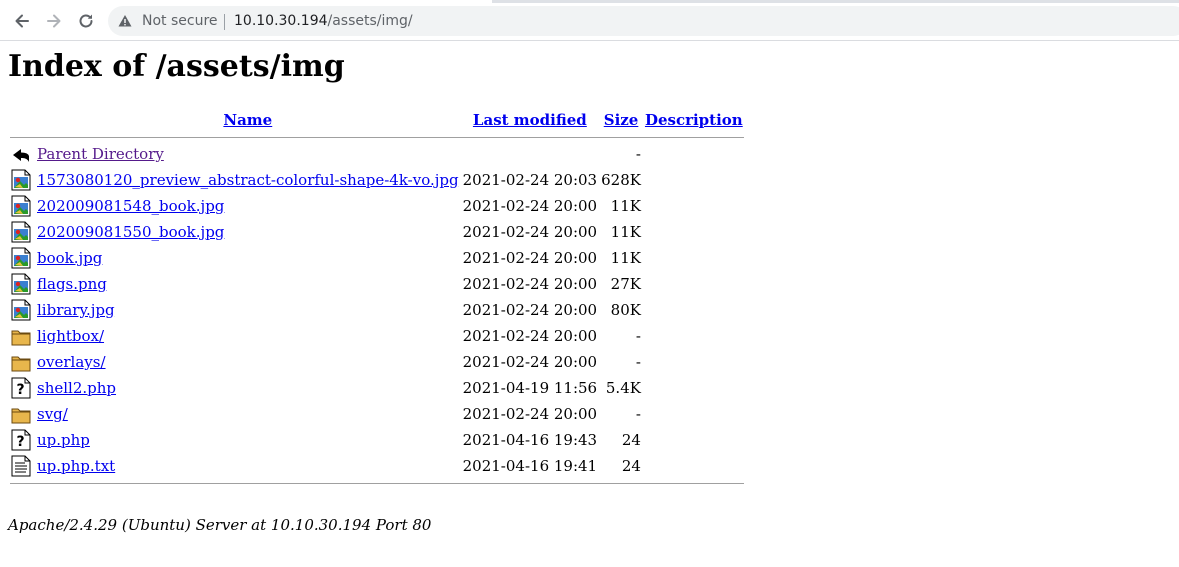  Describe the element at coordinates (530, 388) in the screenshot. I see `modified-cell: 2021-04-19 11:56` at that location.